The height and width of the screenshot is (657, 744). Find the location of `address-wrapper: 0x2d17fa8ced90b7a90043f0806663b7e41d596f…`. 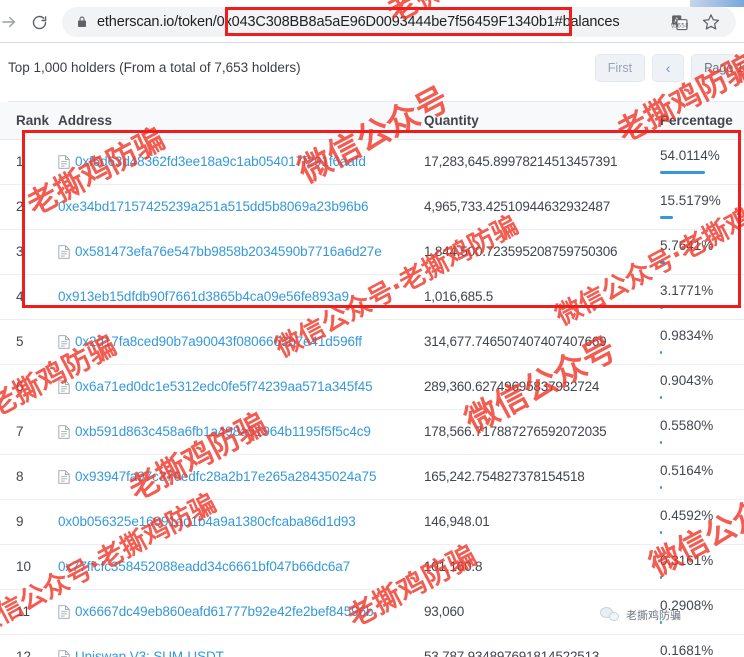

address-wrapper: 0x2d17fa8ced90b7a90043f0806663b7e41d596f… is located at coordinates (241, 341).